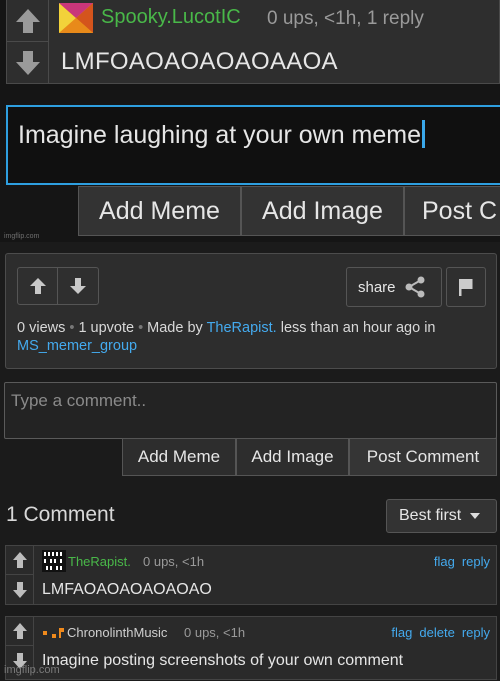  I want to click on screenshot-reply-buttons: Add Meme Add Image Post C, so click(289, 211).